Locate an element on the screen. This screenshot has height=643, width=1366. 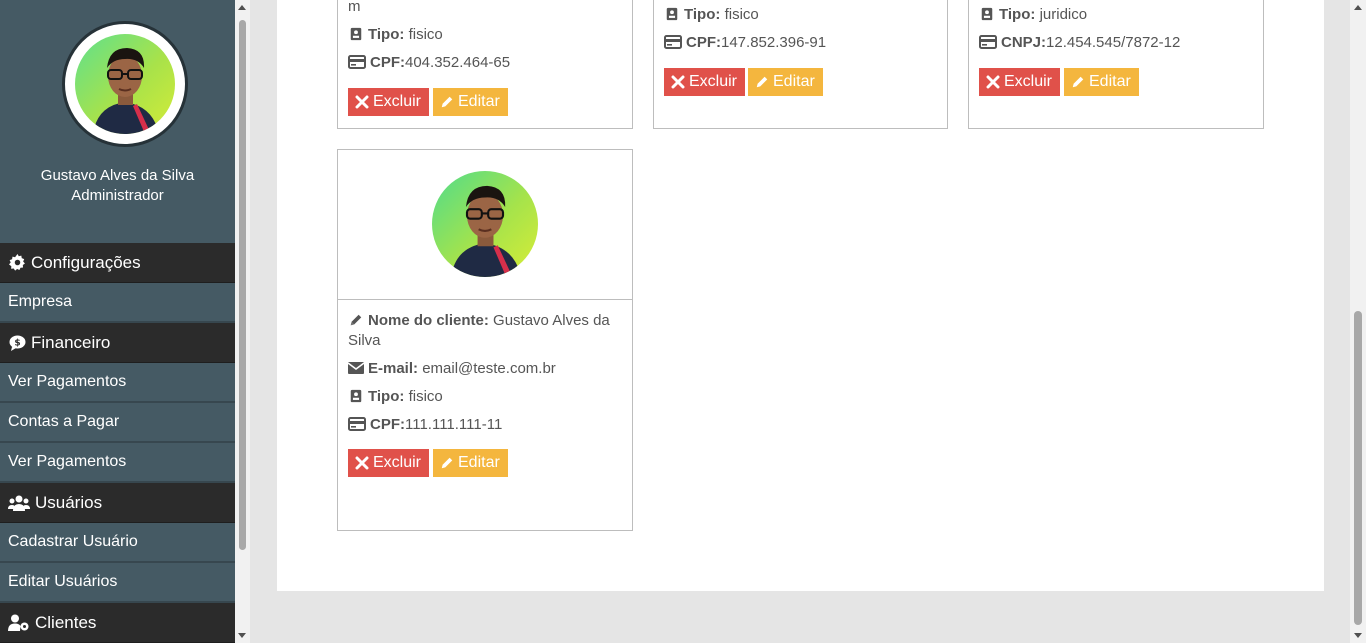
client-photo-area is located at coordinates (485, 225).